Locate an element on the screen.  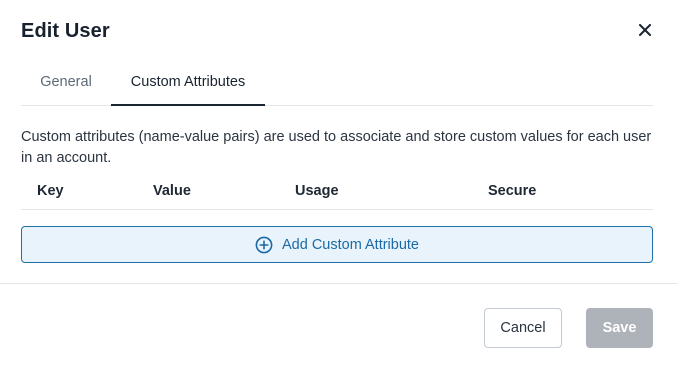
footer-divider is located at coordinates (338, 283).